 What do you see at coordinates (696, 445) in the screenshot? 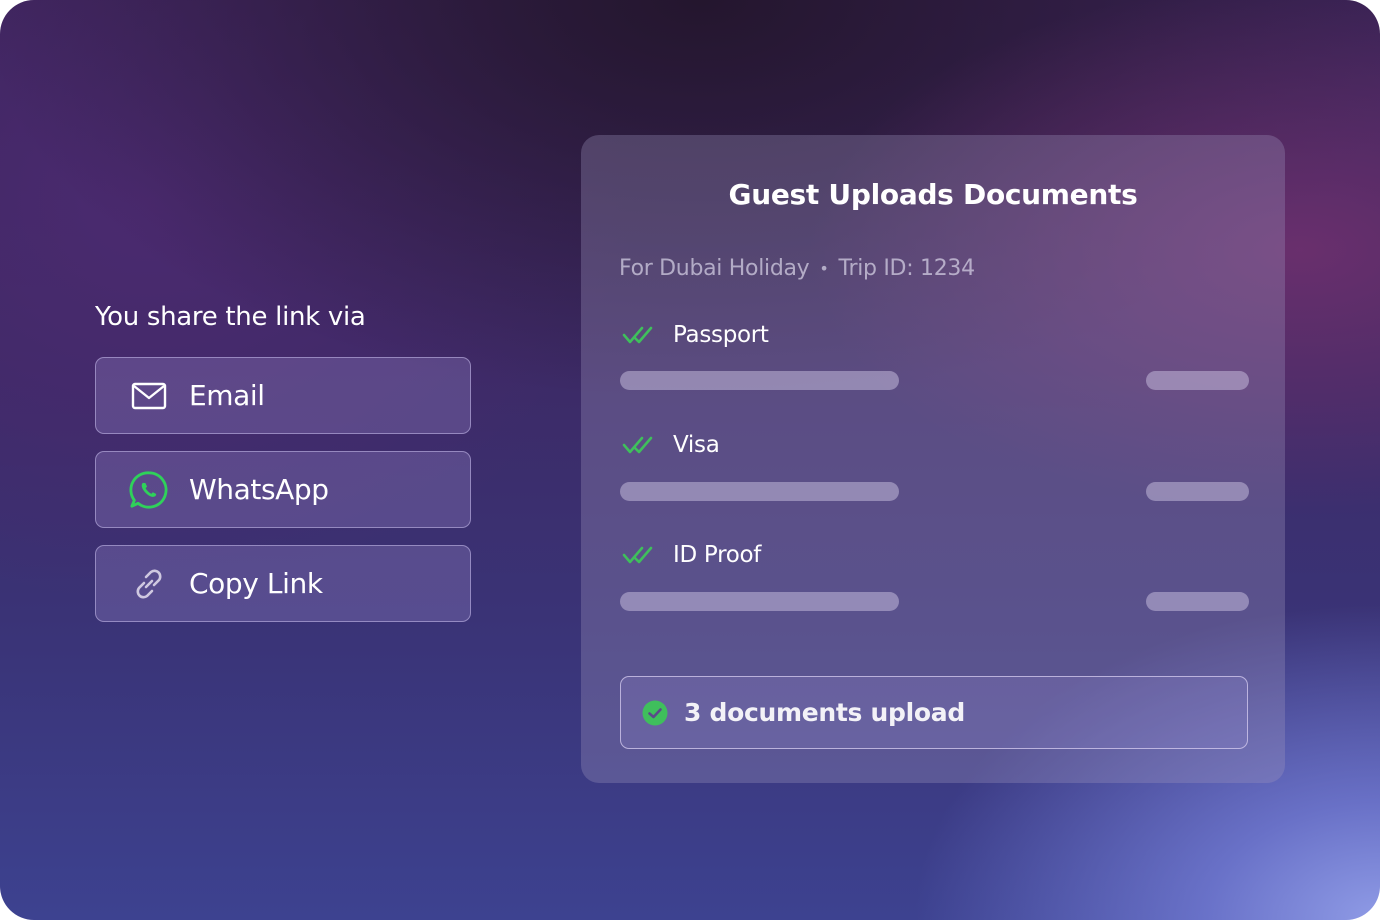
I see `document-label: Visa` at bounding box center [696, 445].